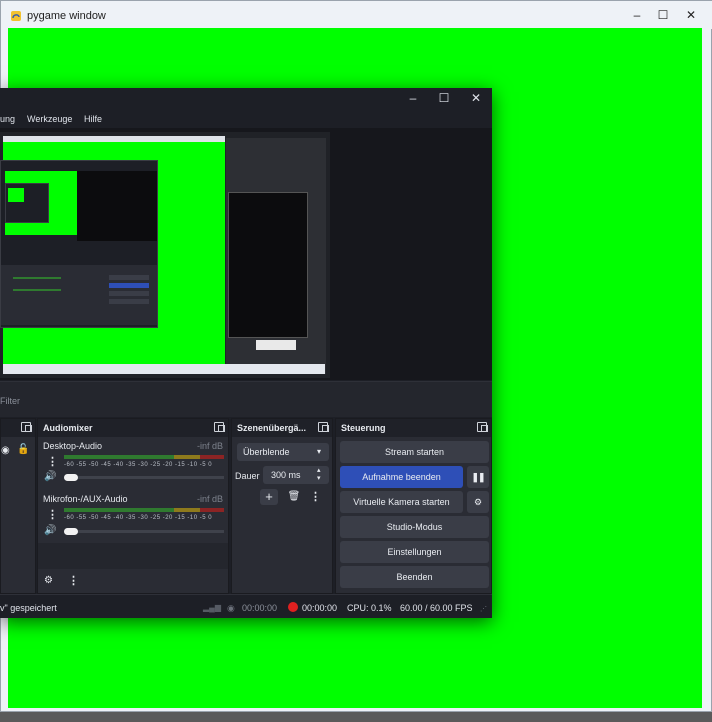 The height and width of the screenshot is (722, 712). Describe the element at coordinates (478, 502) in the screenshot. I see `gear-icon: ⚙` at that location.